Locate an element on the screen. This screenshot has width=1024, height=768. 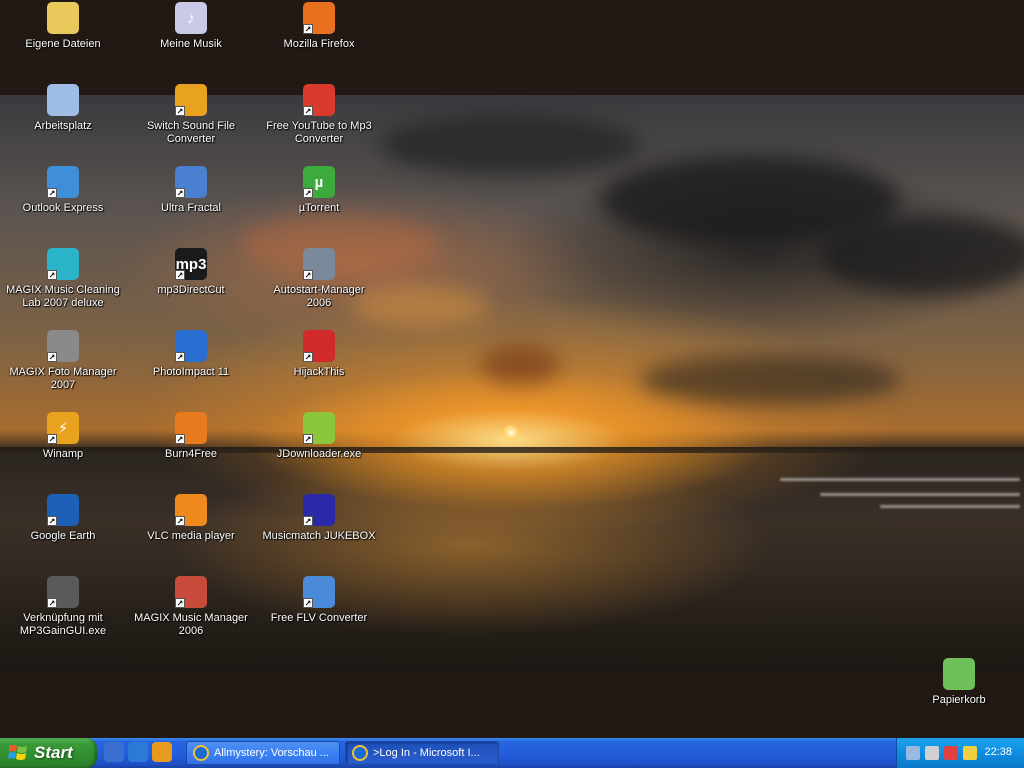
desktop-icon-label: Meine Musik is located at coordinates (191, 44).